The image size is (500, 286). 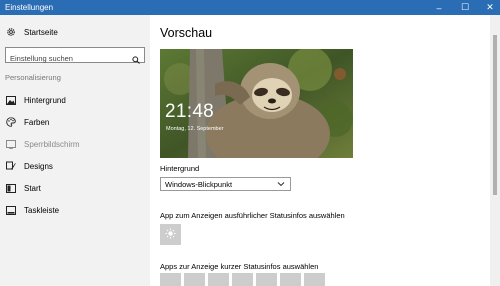 What do you see at coordinates (37, 122) in the screenshot?
I see `sidebar-item-label: Farben` at bounding box center [37, 122].